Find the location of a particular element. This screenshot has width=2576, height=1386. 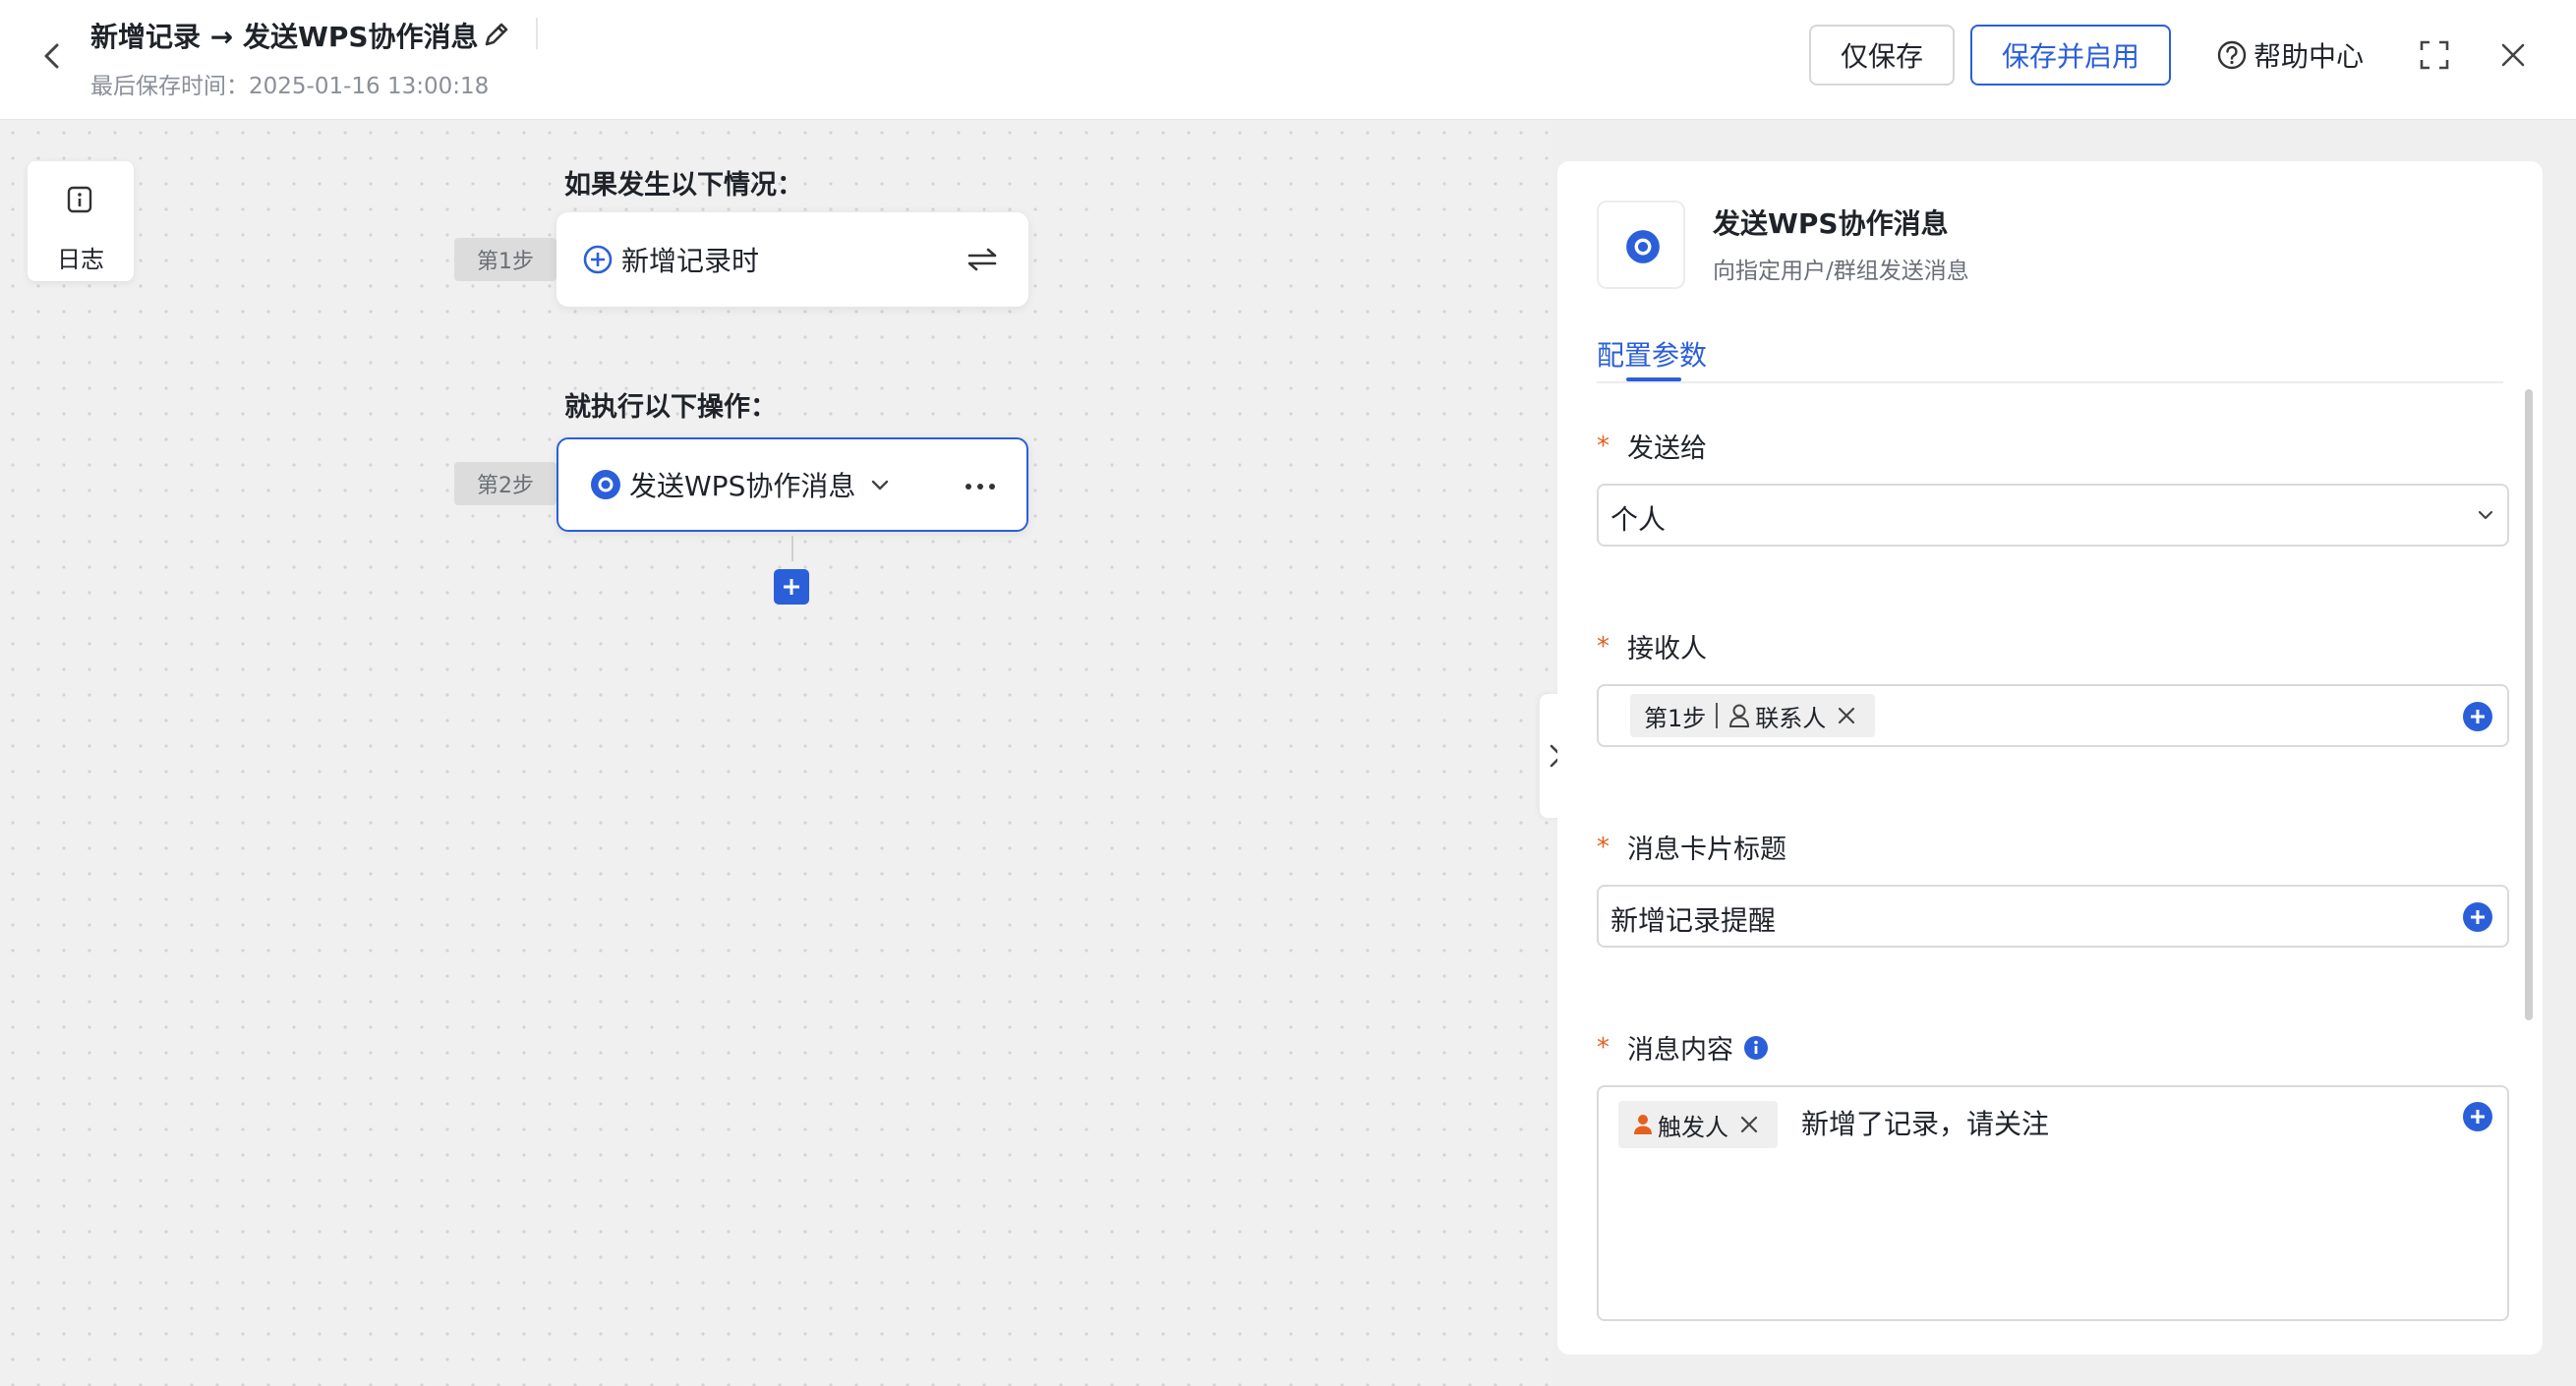

tab-config-params: 配置参数 is located at coordinates (1652, 354).